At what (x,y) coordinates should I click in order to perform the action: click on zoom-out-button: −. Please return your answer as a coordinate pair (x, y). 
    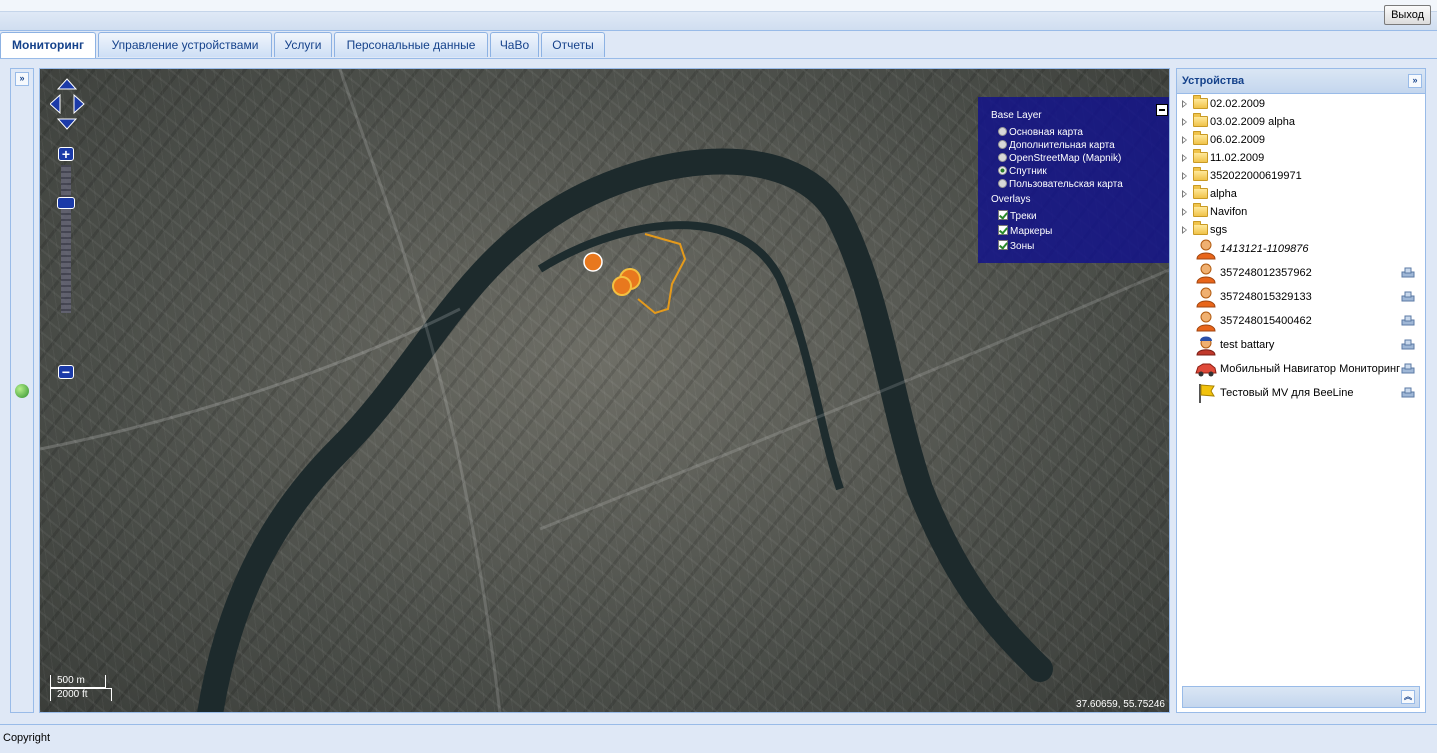
    Looking at the image, I should click on (66, 372).